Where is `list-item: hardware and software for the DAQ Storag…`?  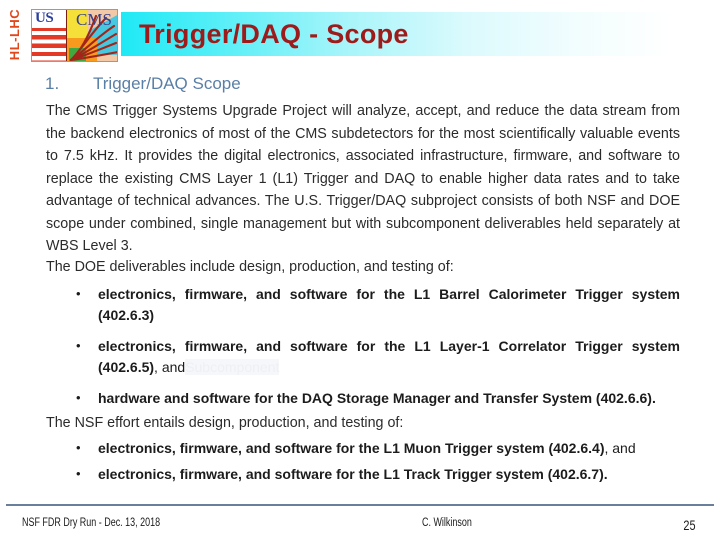 list-item: hardware and software for the DAQ Storag… is located at coordinates (363, 398).